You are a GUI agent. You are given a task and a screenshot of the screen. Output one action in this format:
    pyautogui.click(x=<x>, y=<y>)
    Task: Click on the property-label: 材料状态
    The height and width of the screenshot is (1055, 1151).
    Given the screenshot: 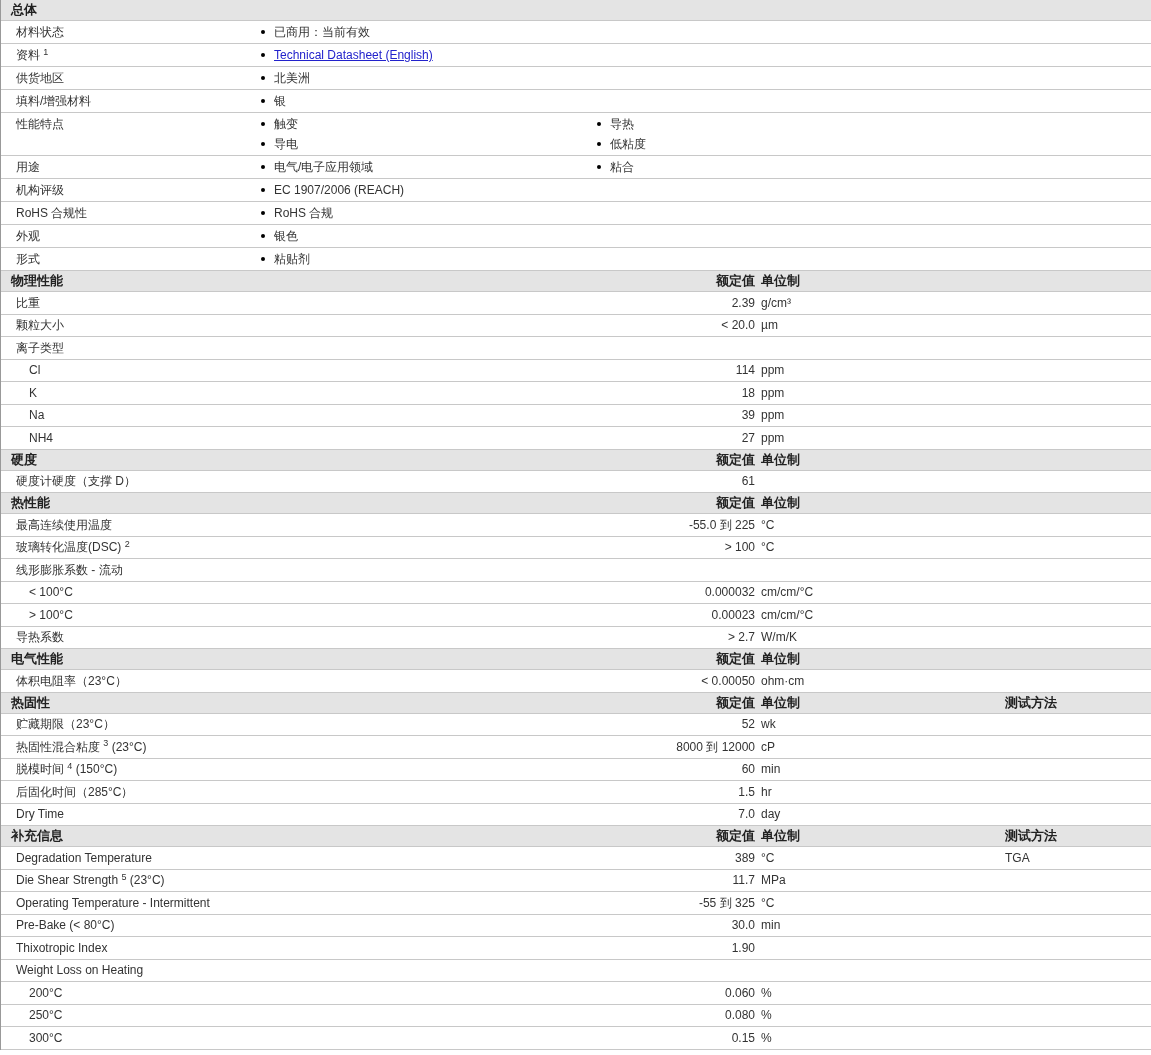 What is the action you would take?
    pyautogui.click(x=40, y=32)
    